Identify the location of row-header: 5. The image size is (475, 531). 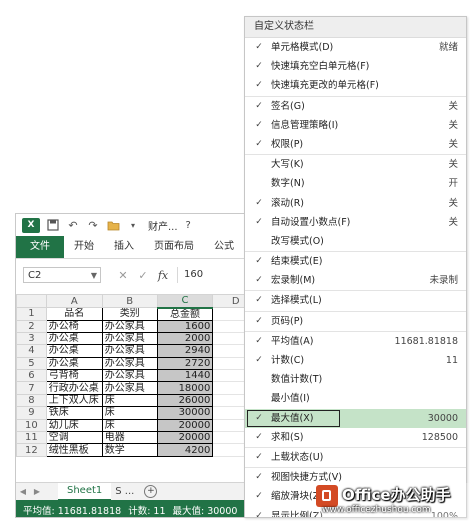
(31, 363).